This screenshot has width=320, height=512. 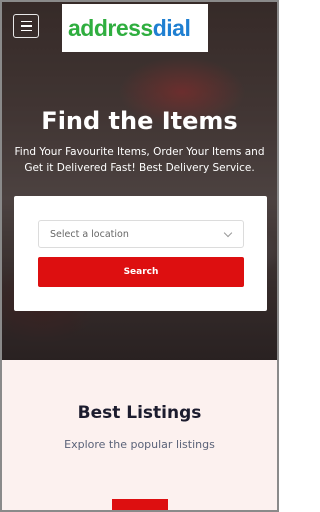 What do you see at coordinates (110, 27) in the screenshot?
I see `logo-part-address: address` at bounding box center [110, 27].